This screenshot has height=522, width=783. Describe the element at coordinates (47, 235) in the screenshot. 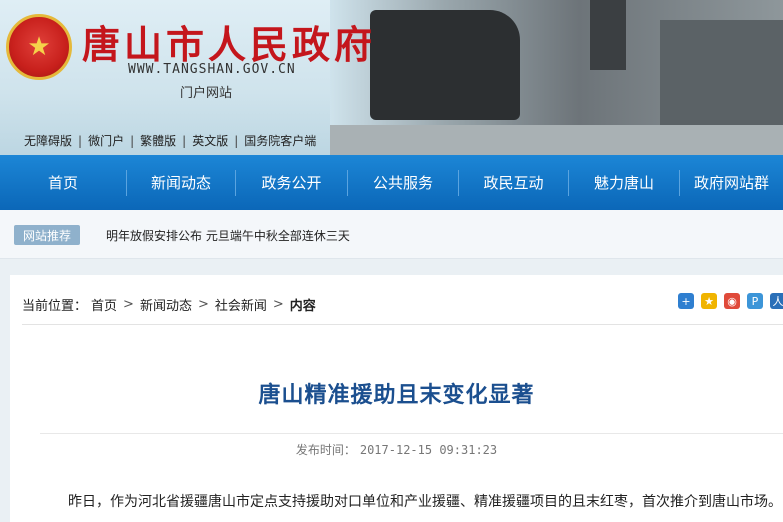

I see `recommend-badge: 网站推荐` at that location.